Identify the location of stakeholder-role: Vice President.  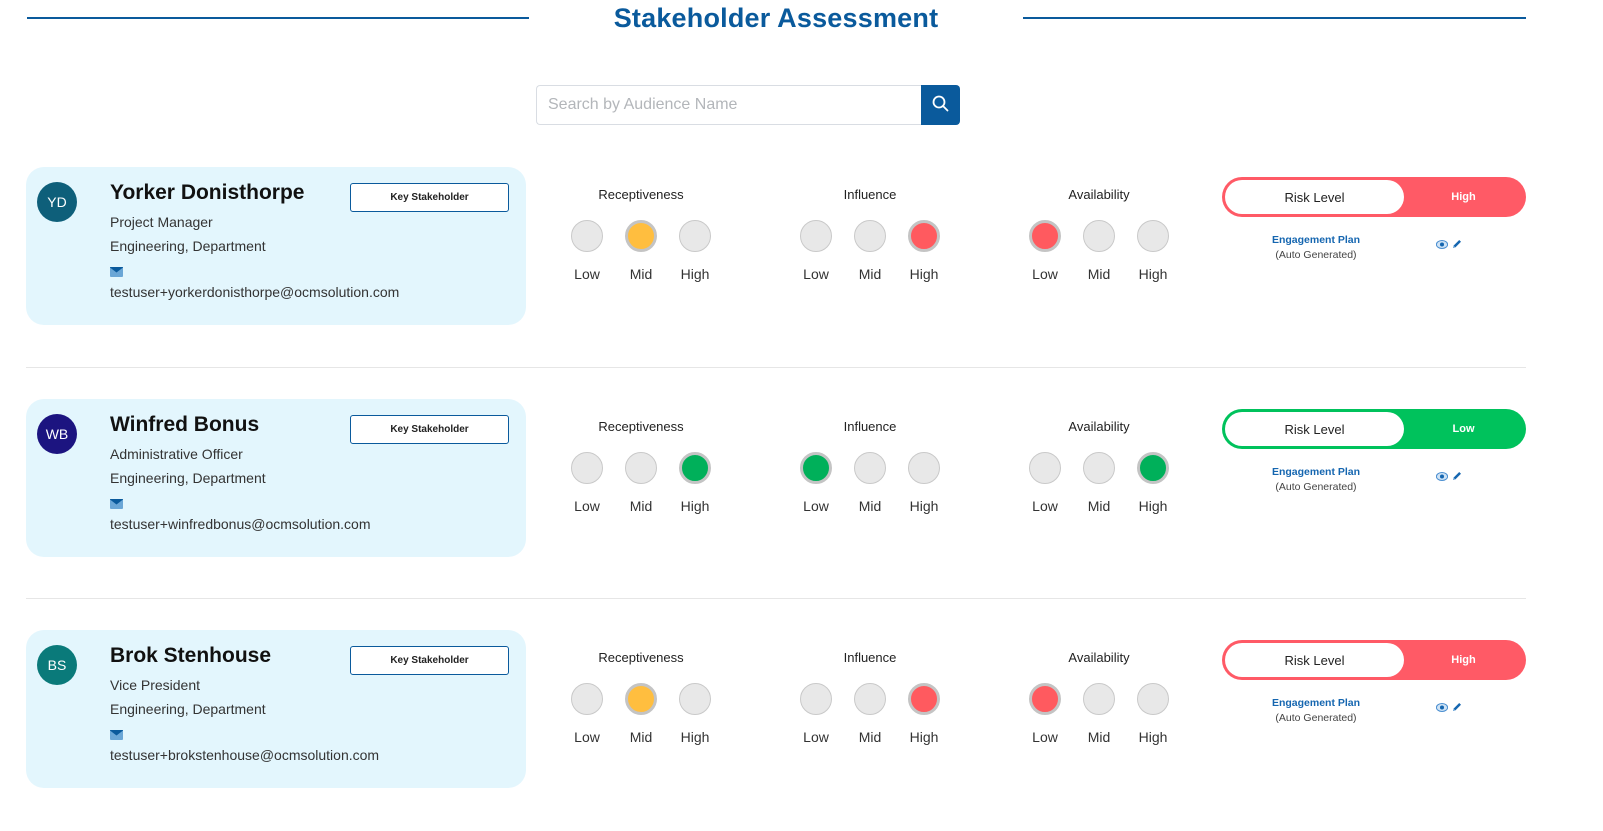
(155, 685).